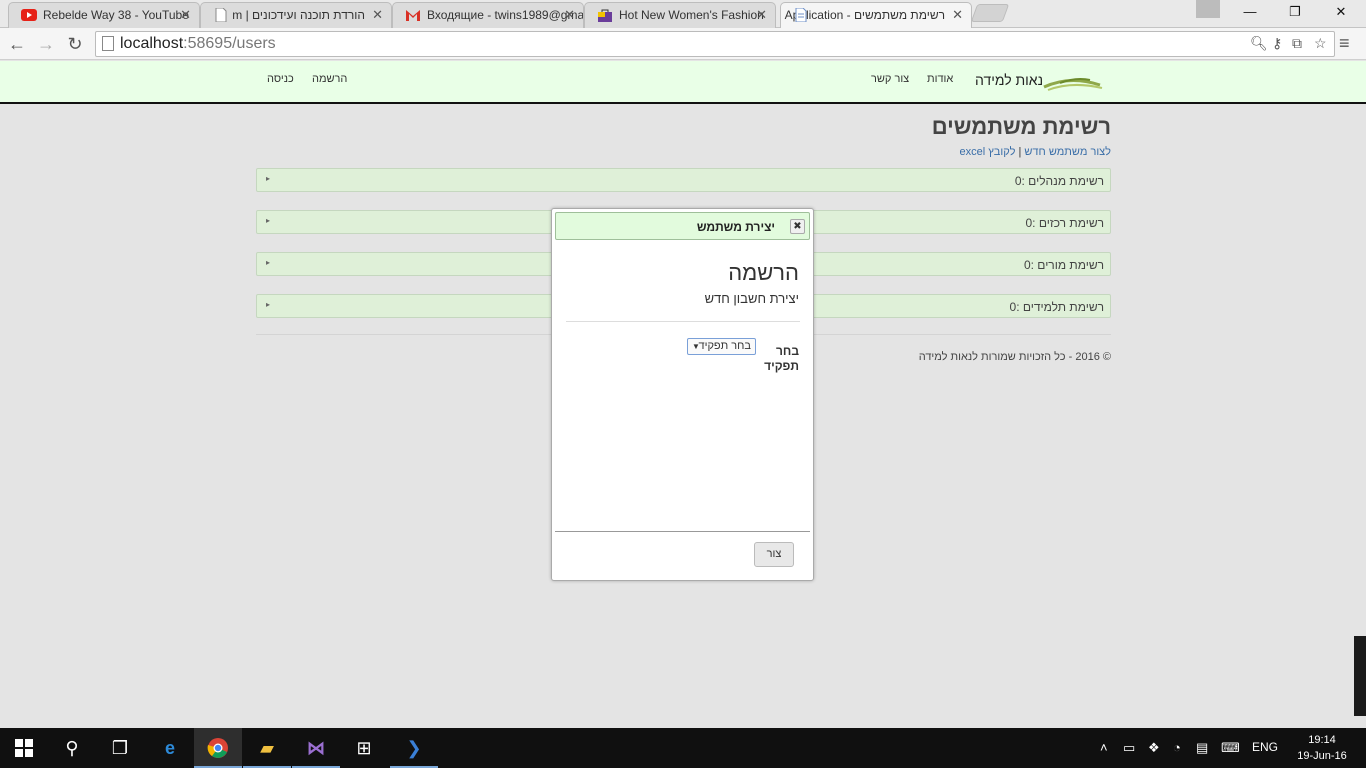 This screenshot has width=1366, height=768. I want to click on nav-contact: צור קשר, so click(890, 79).